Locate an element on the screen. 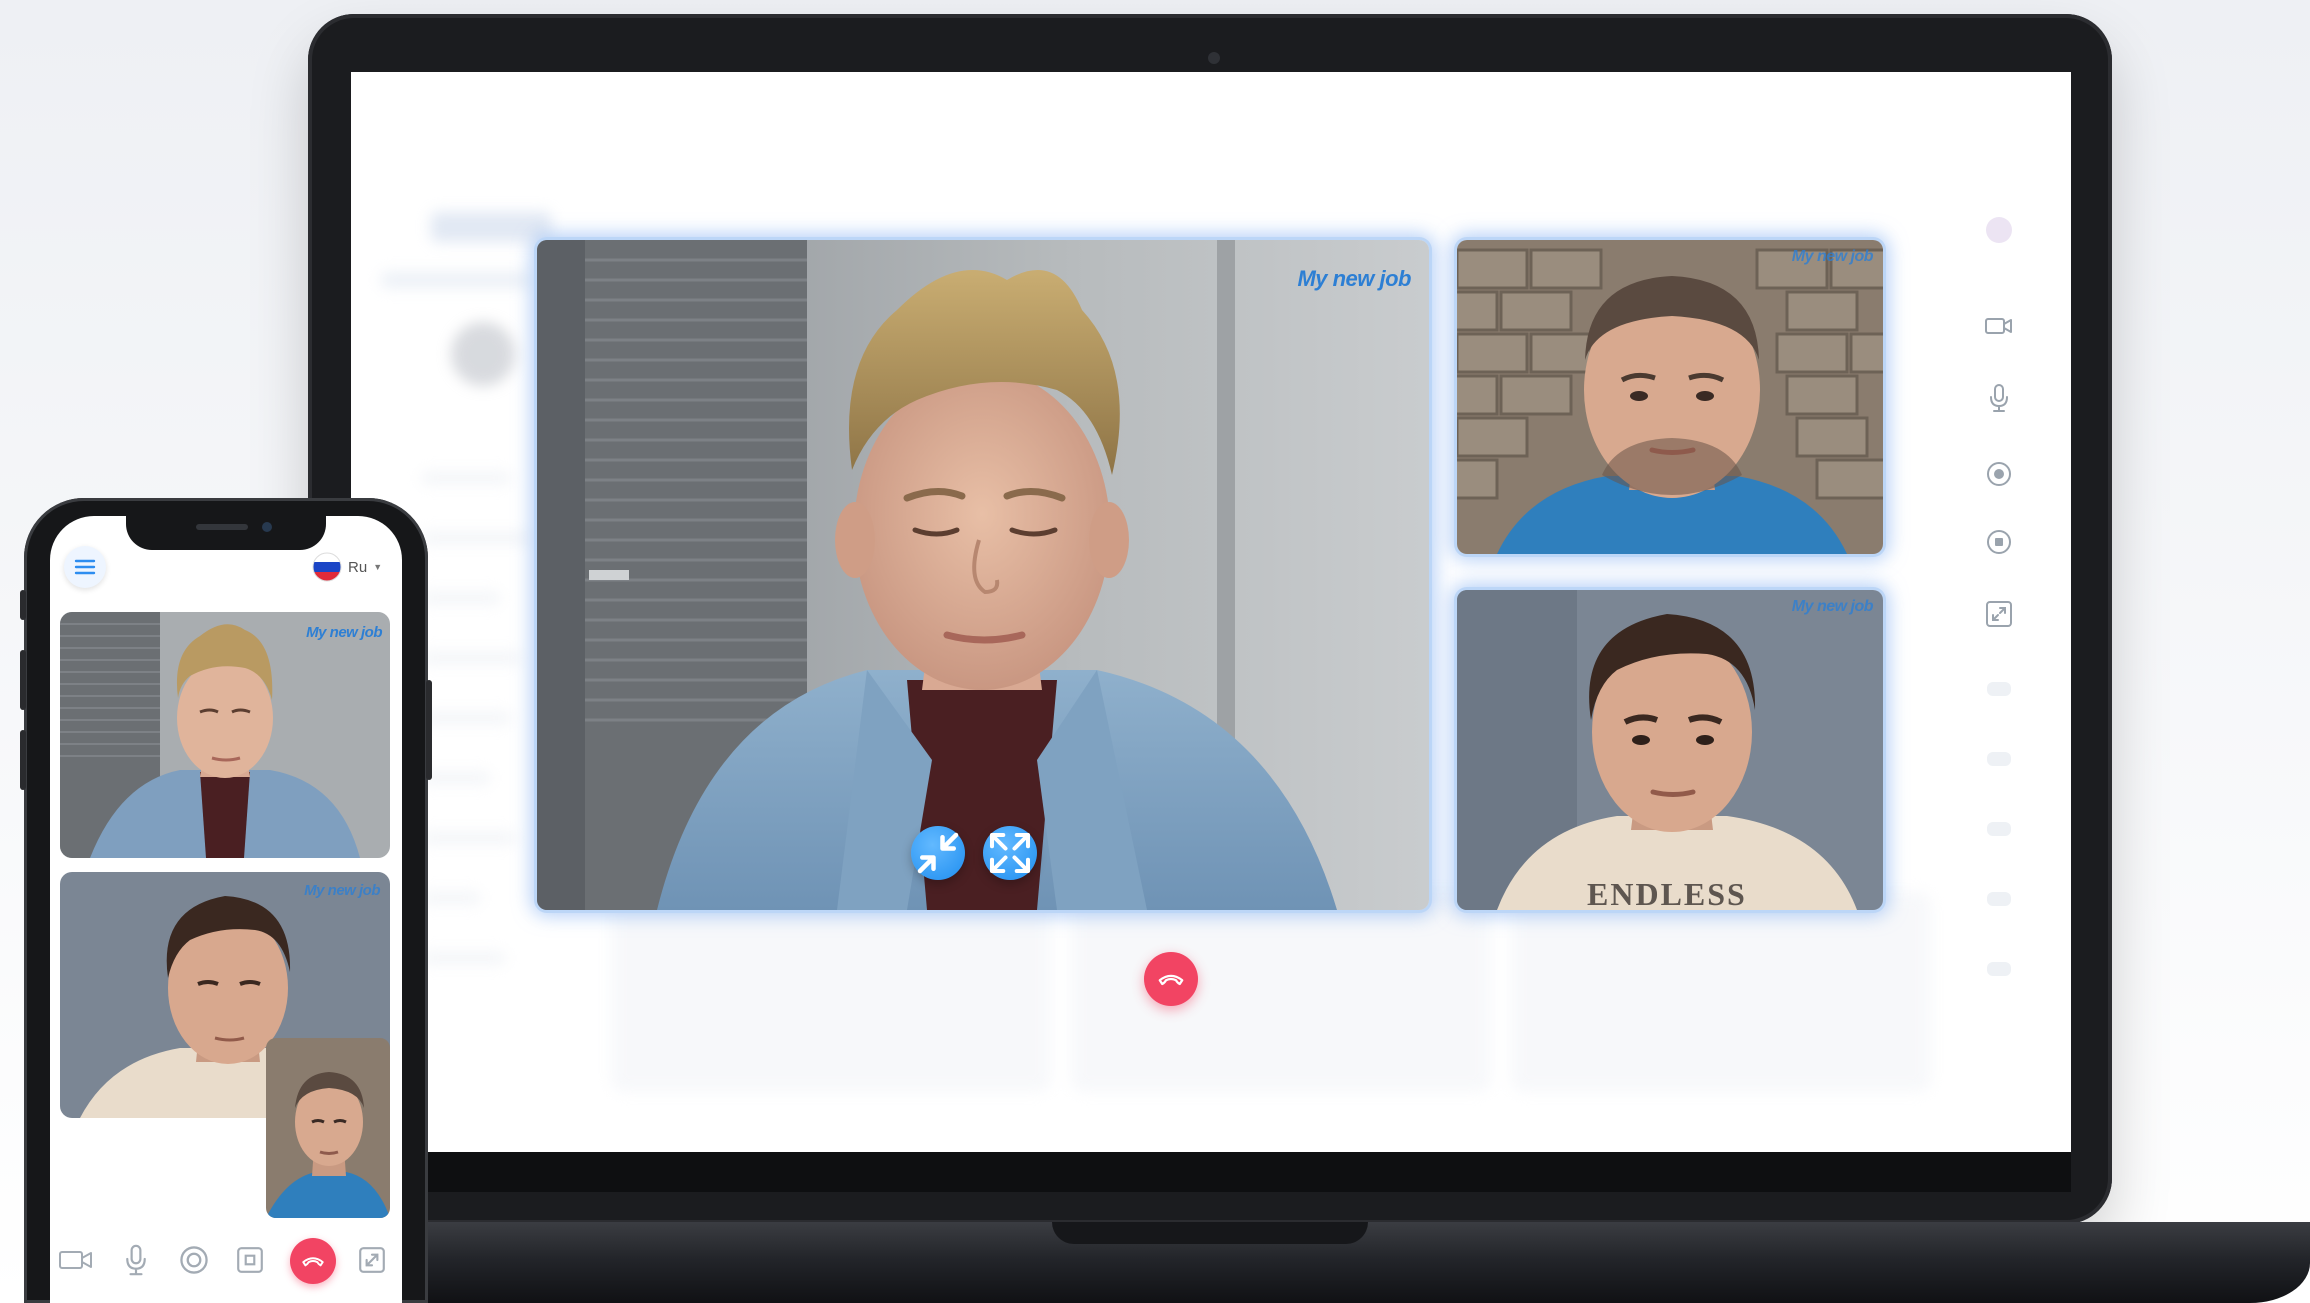  side-video-tile-2: My new job ENDLESS is located at coordinates (1670, 750).